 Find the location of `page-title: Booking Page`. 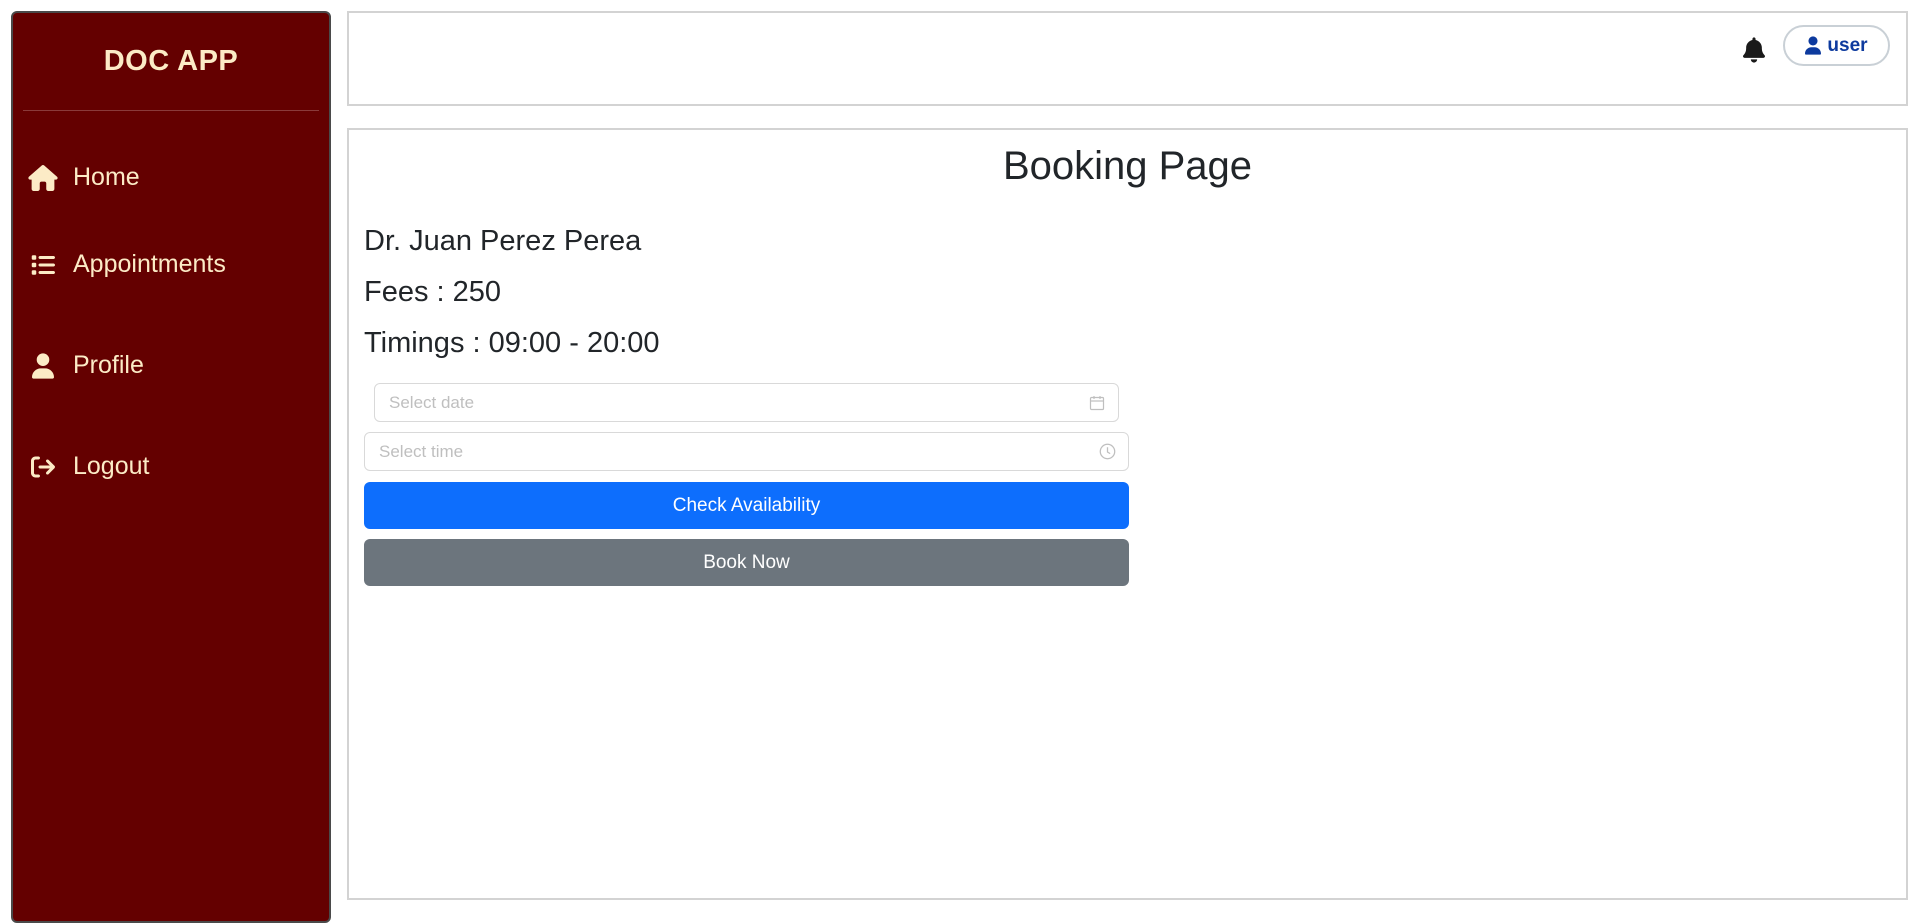

page-title: Booking Page is located at coordinates (1127, 166).